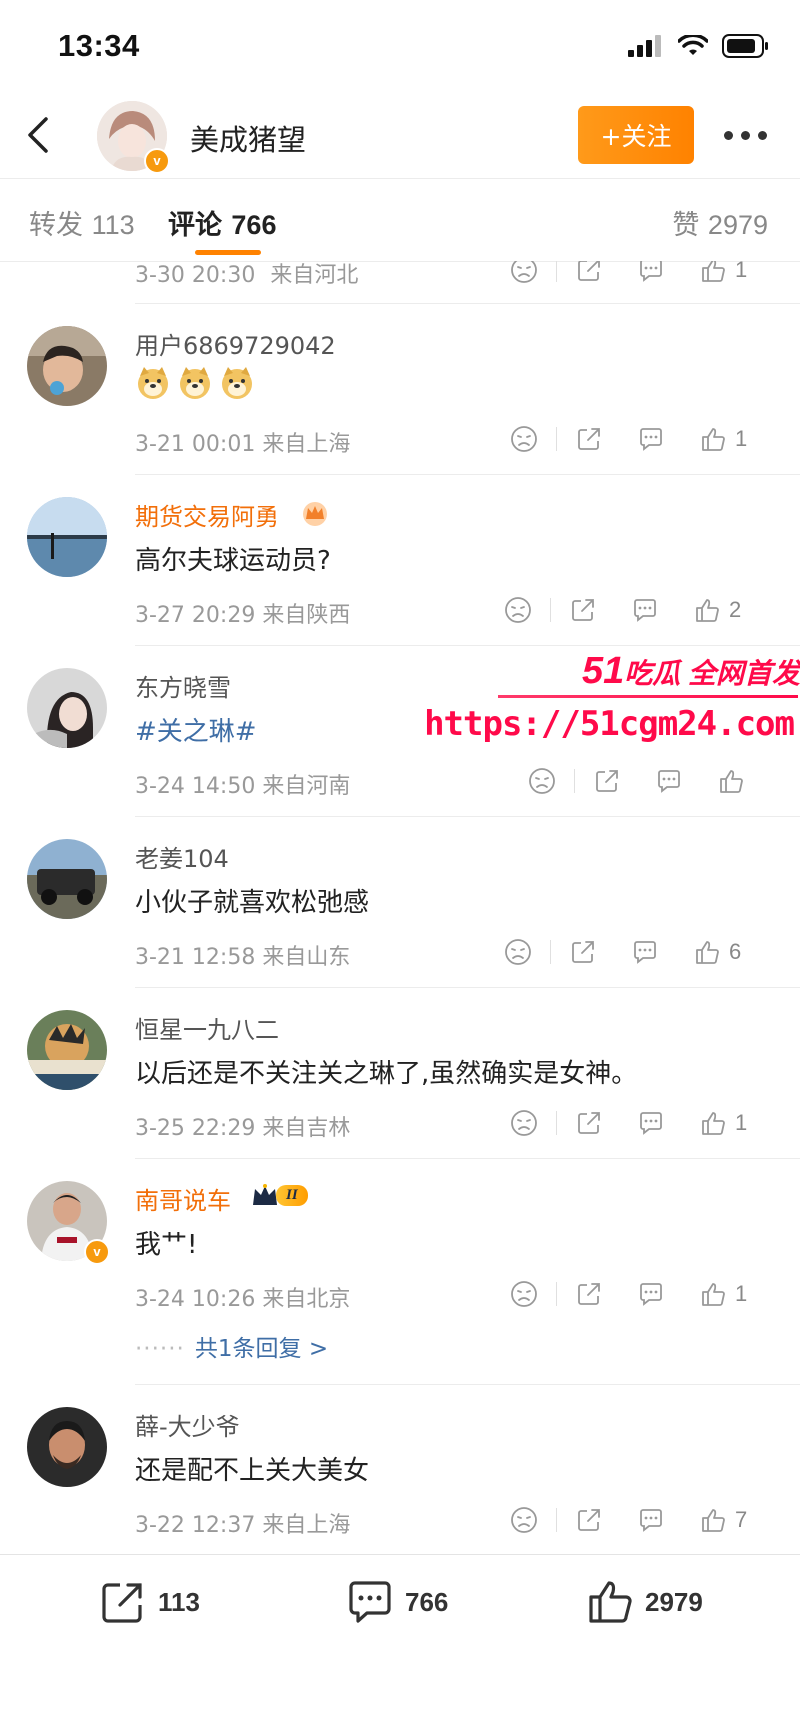 Image resolution: width=800 pixels, height=1731 pixels. Describe the element at coordinates (400, 560) in the screenshot. I see `comment-item: 期货交易阿勇 高尔夫球运动员? 3-27 20:29 来自陕西 2` at that location.